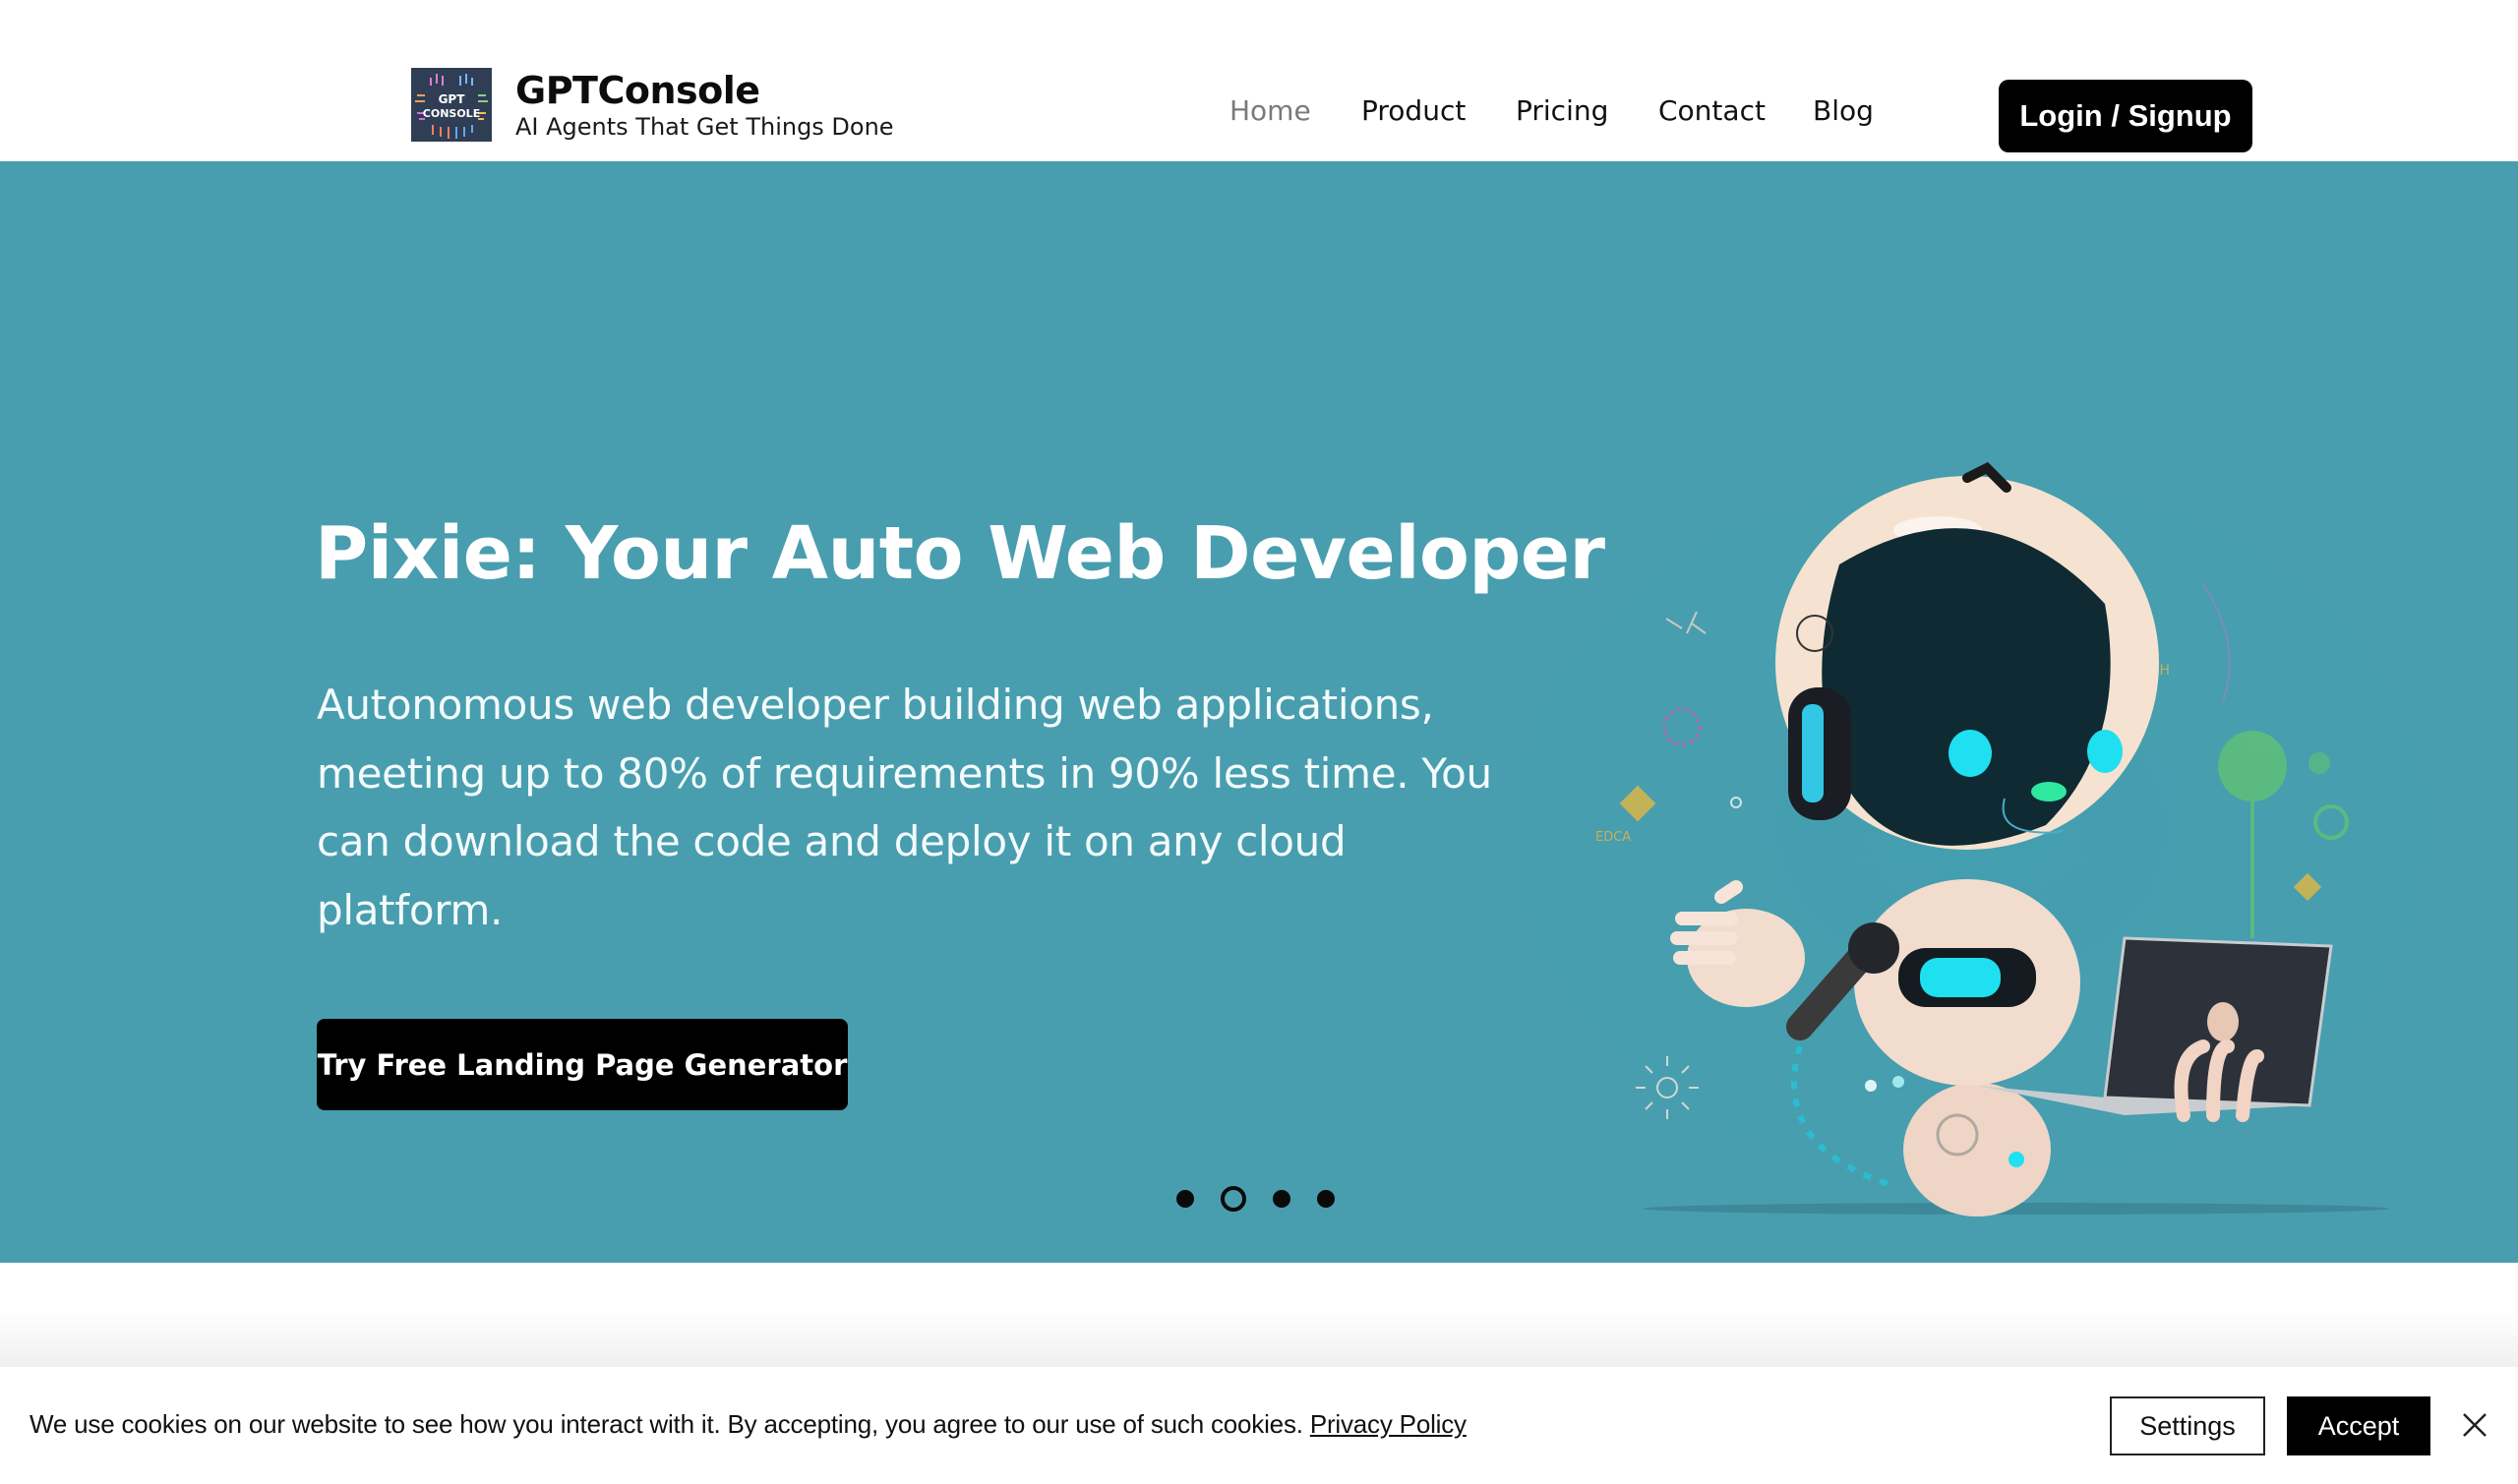 Image resolution: width=2518 pixels, height=1484 pixels. What do you see at coordinates (1388, 1424) in the screenshot?
I see `privacy-policy-link: Privacy Policy` at bounding box center [1388, 1424].